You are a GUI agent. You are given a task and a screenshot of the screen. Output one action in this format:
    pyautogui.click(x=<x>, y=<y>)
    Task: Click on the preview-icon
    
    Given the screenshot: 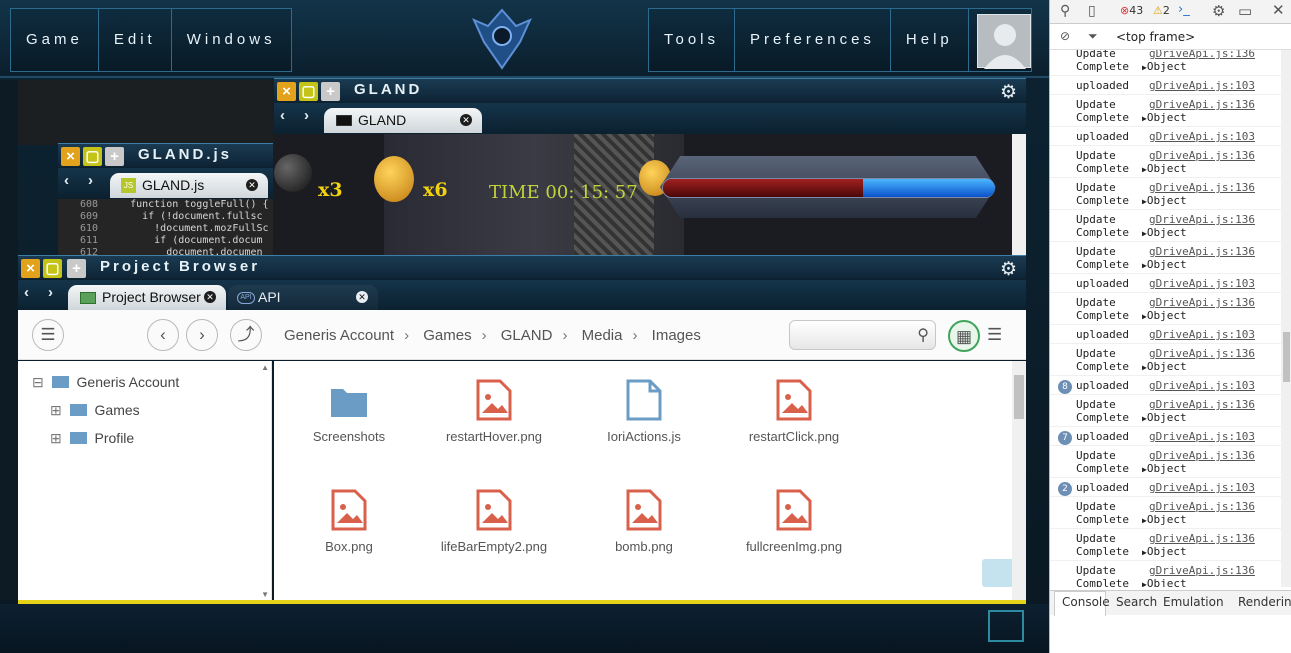 What is the action you would take?
    pyautogui.click(x=999, y=573)
    